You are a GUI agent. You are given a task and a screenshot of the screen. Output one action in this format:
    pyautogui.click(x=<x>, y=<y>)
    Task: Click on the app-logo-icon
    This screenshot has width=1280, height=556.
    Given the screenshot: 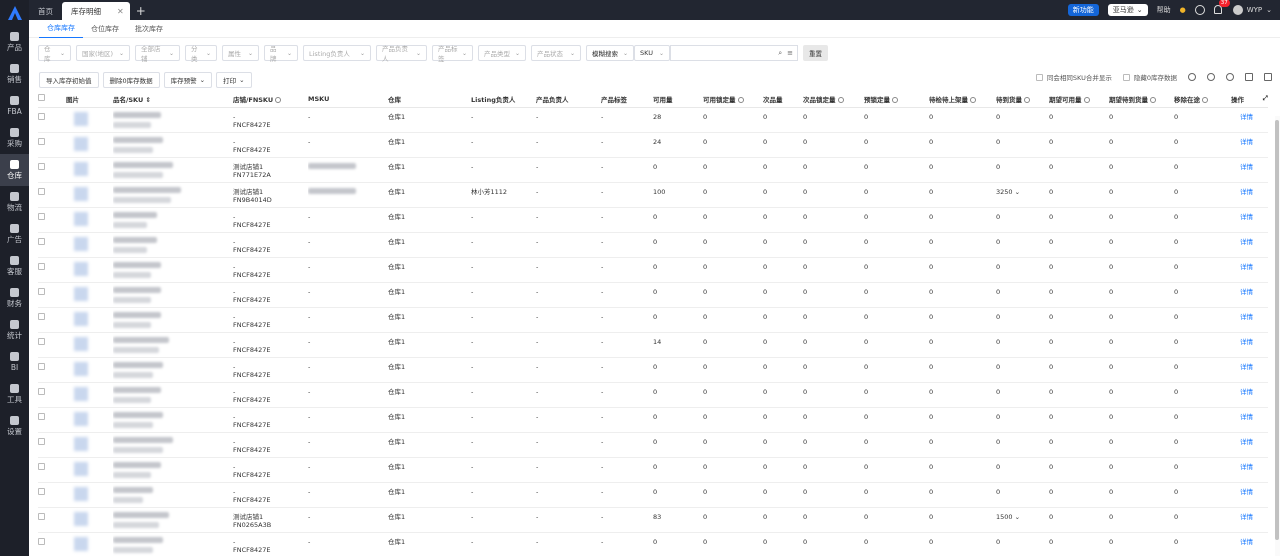 What is the action you would take?
    pyautogui.click(x=14, y=13)
    